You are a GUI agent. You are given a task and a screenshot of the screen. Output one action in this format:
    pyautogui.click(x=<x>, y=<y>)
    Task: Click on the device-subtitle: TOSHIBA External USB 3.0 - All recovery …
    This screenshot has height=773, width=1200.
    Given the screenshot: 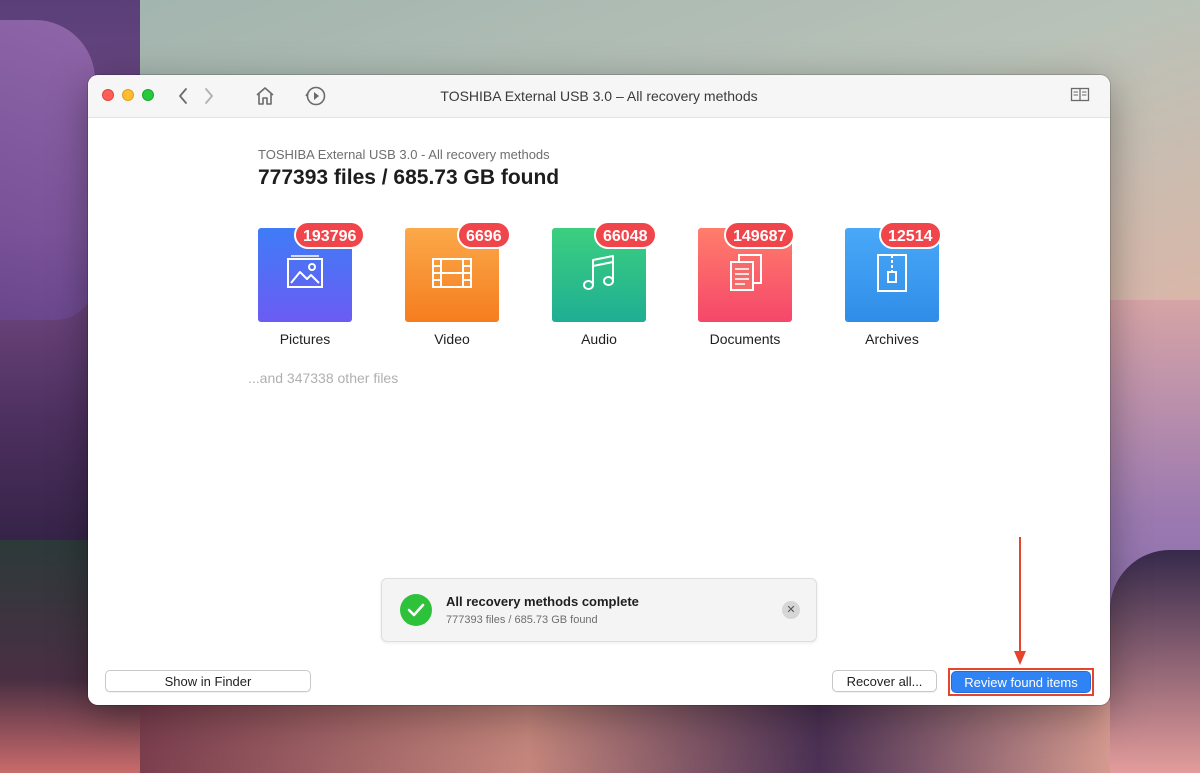 What is the action you would take?
    pyautogui.click(x=404, y=154)
    